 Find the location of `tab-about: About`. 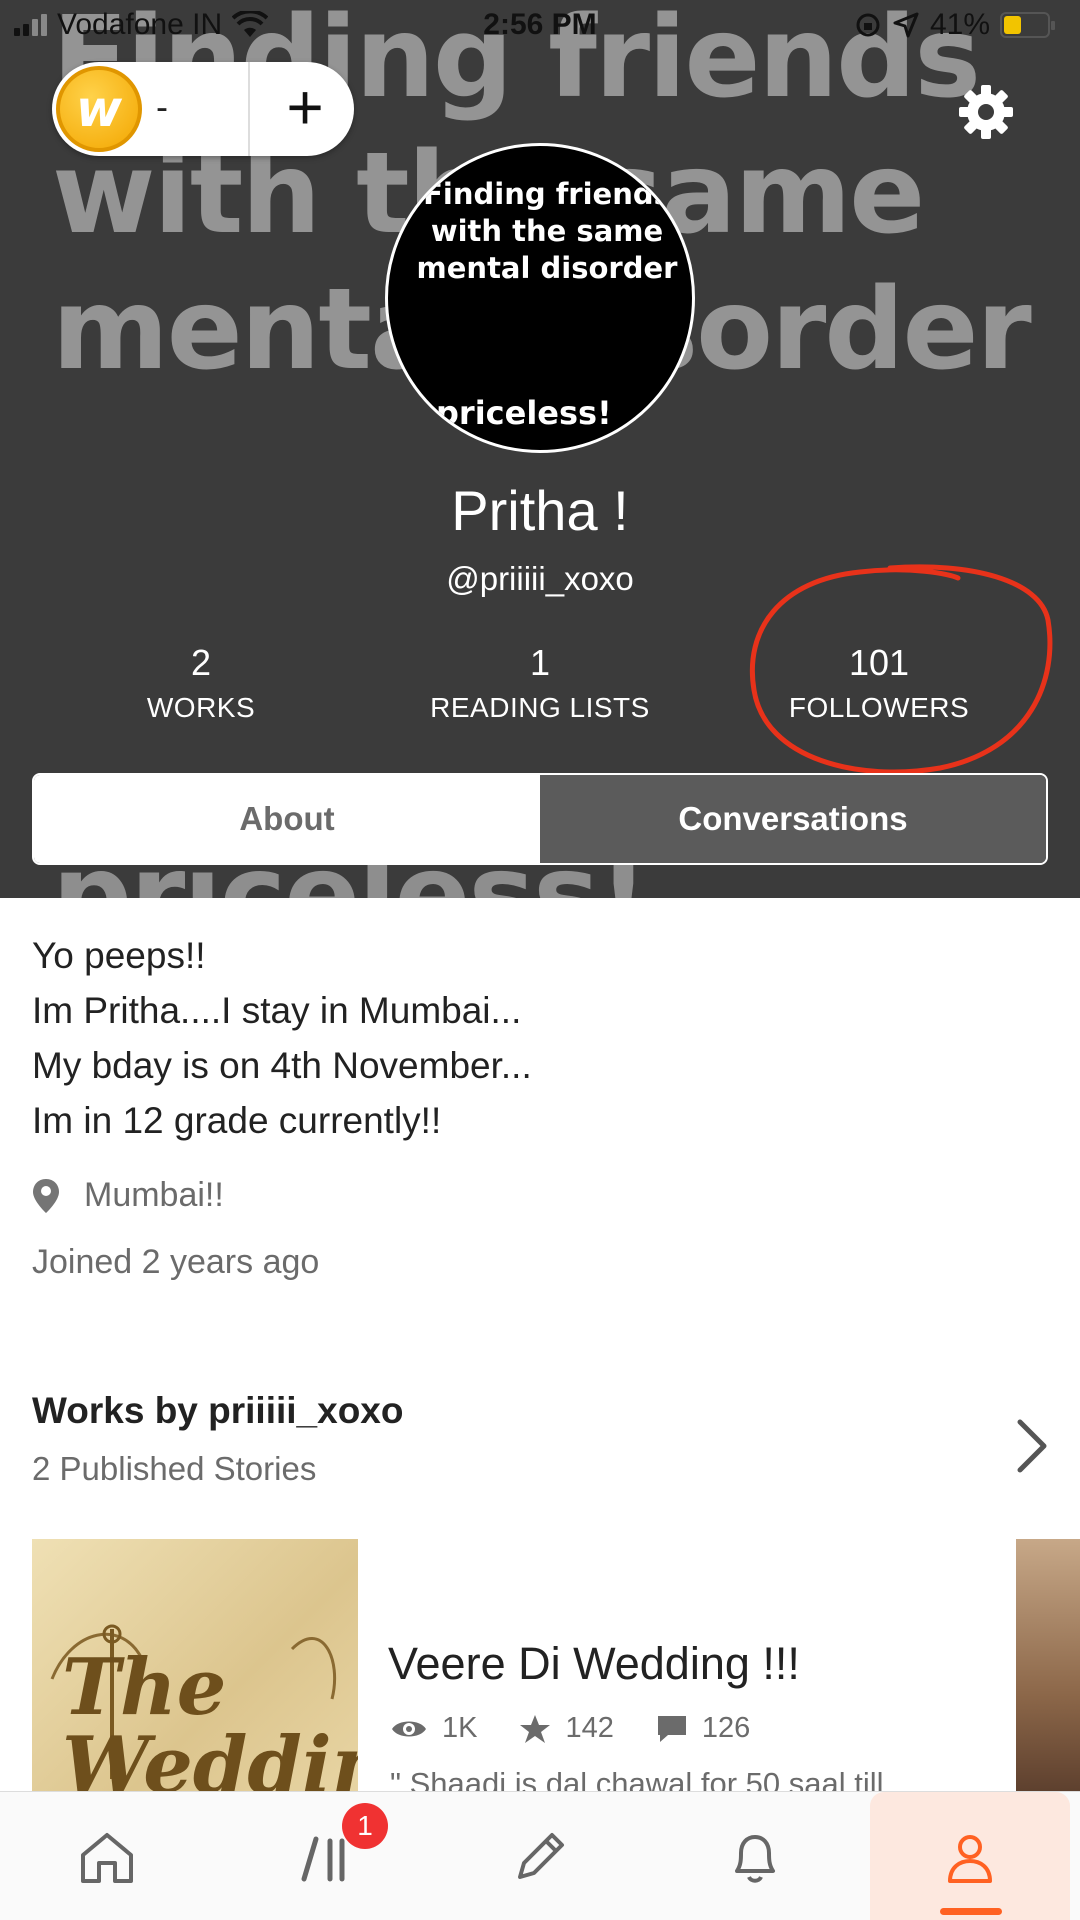

tab-about: About is located at coordinates (287, 819).